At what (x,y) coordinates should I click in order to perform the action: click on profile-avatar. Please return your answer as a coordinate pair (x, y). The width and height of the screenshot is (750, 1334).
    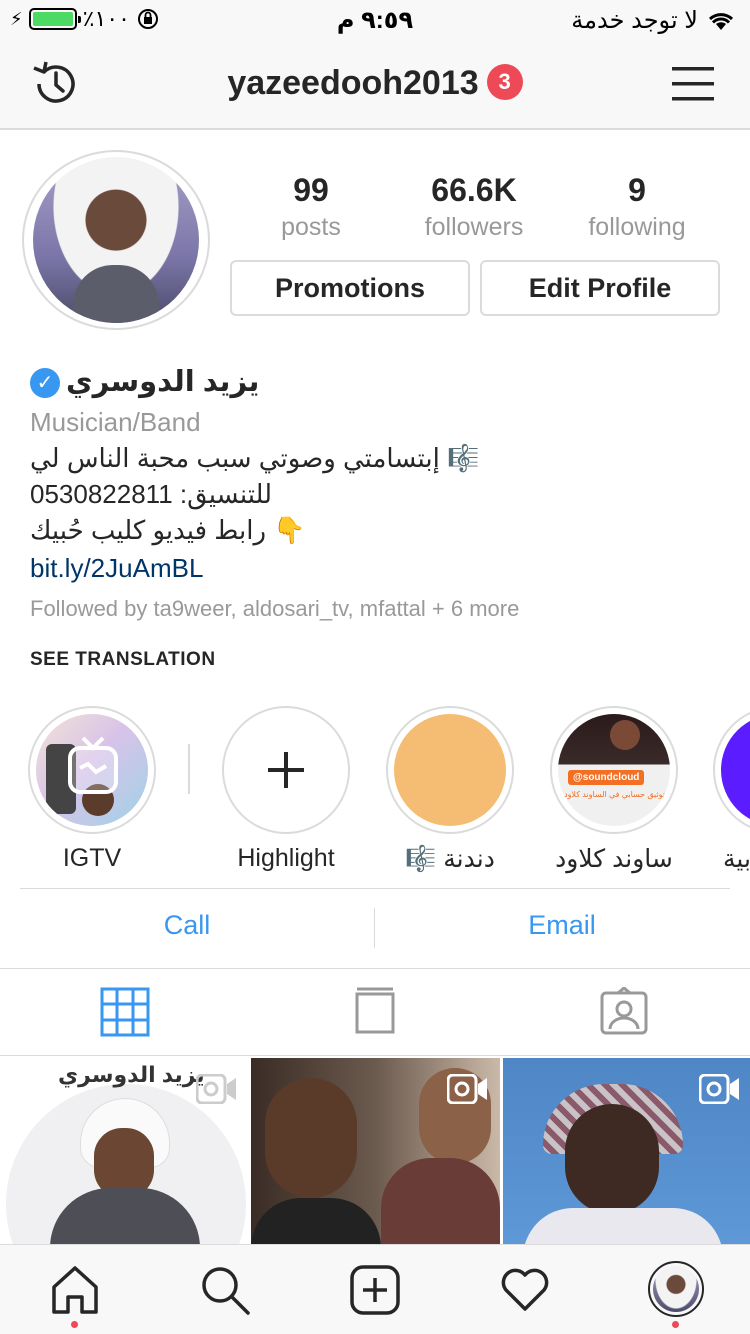
    Looking at the image, I should click on (116, 240).